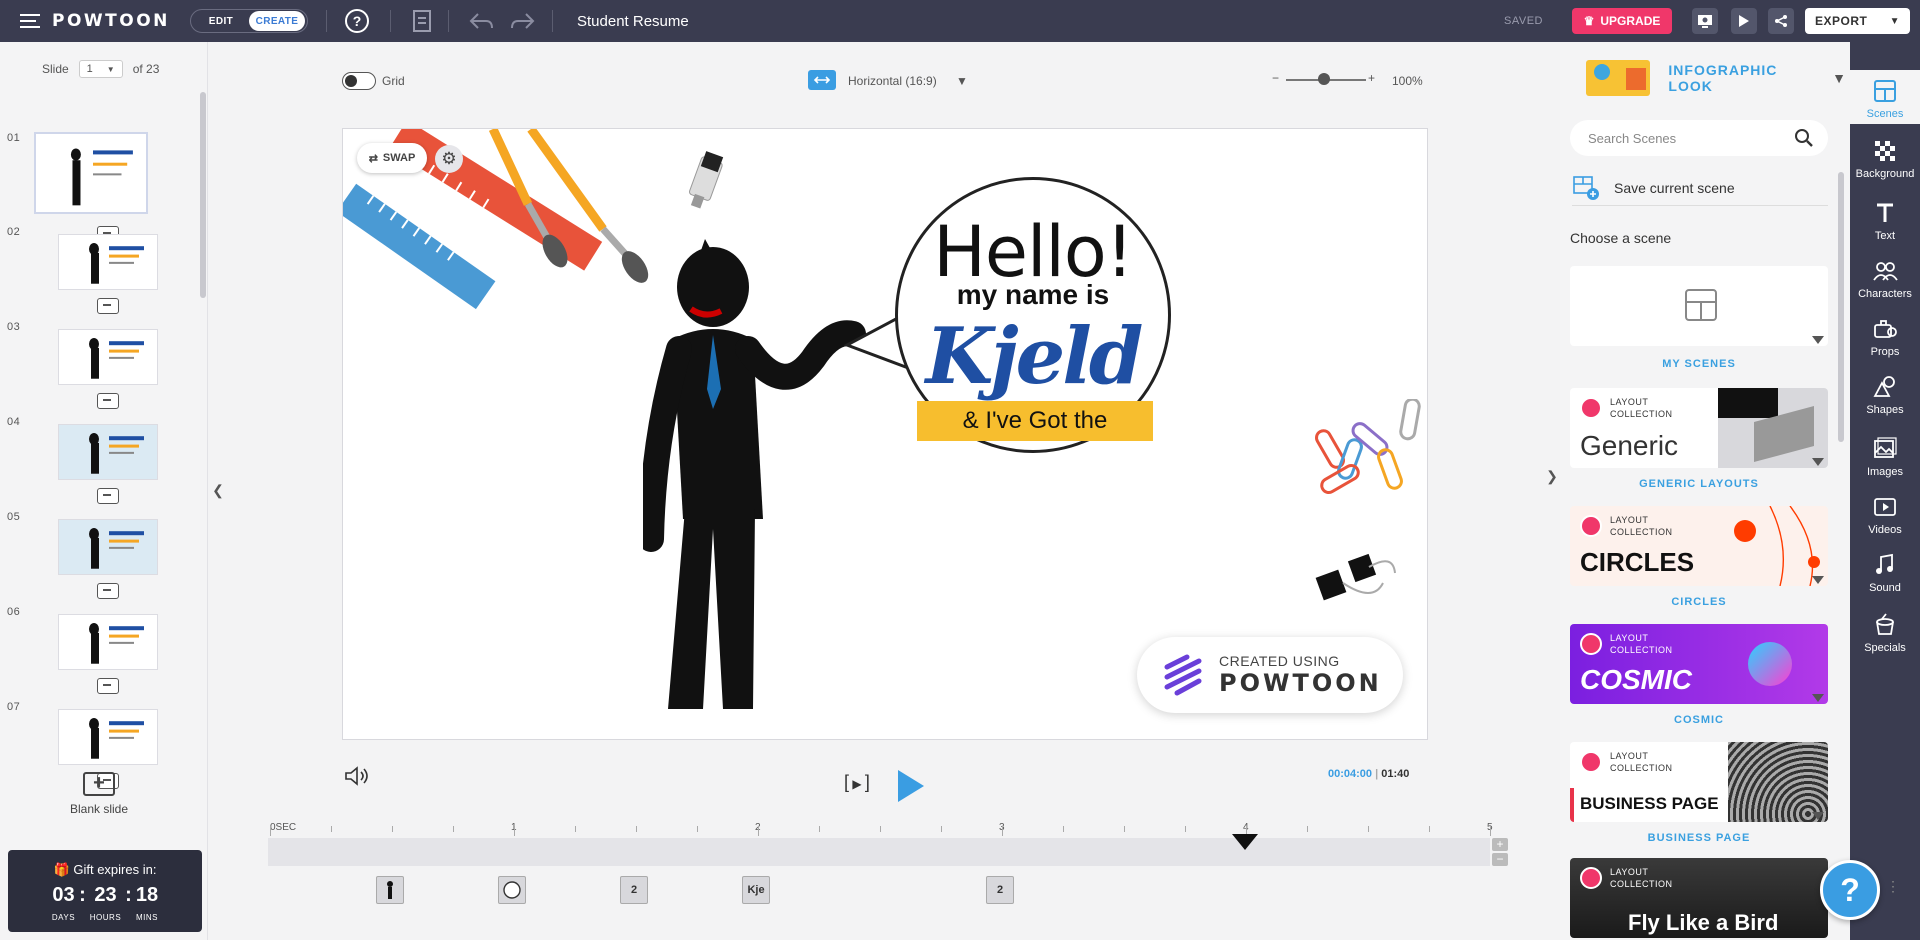 This screenshot has width=1920, height=940. I want to click on scene-card-generic: LAYOUT COLLECTION Generic, so click(1699, 428).